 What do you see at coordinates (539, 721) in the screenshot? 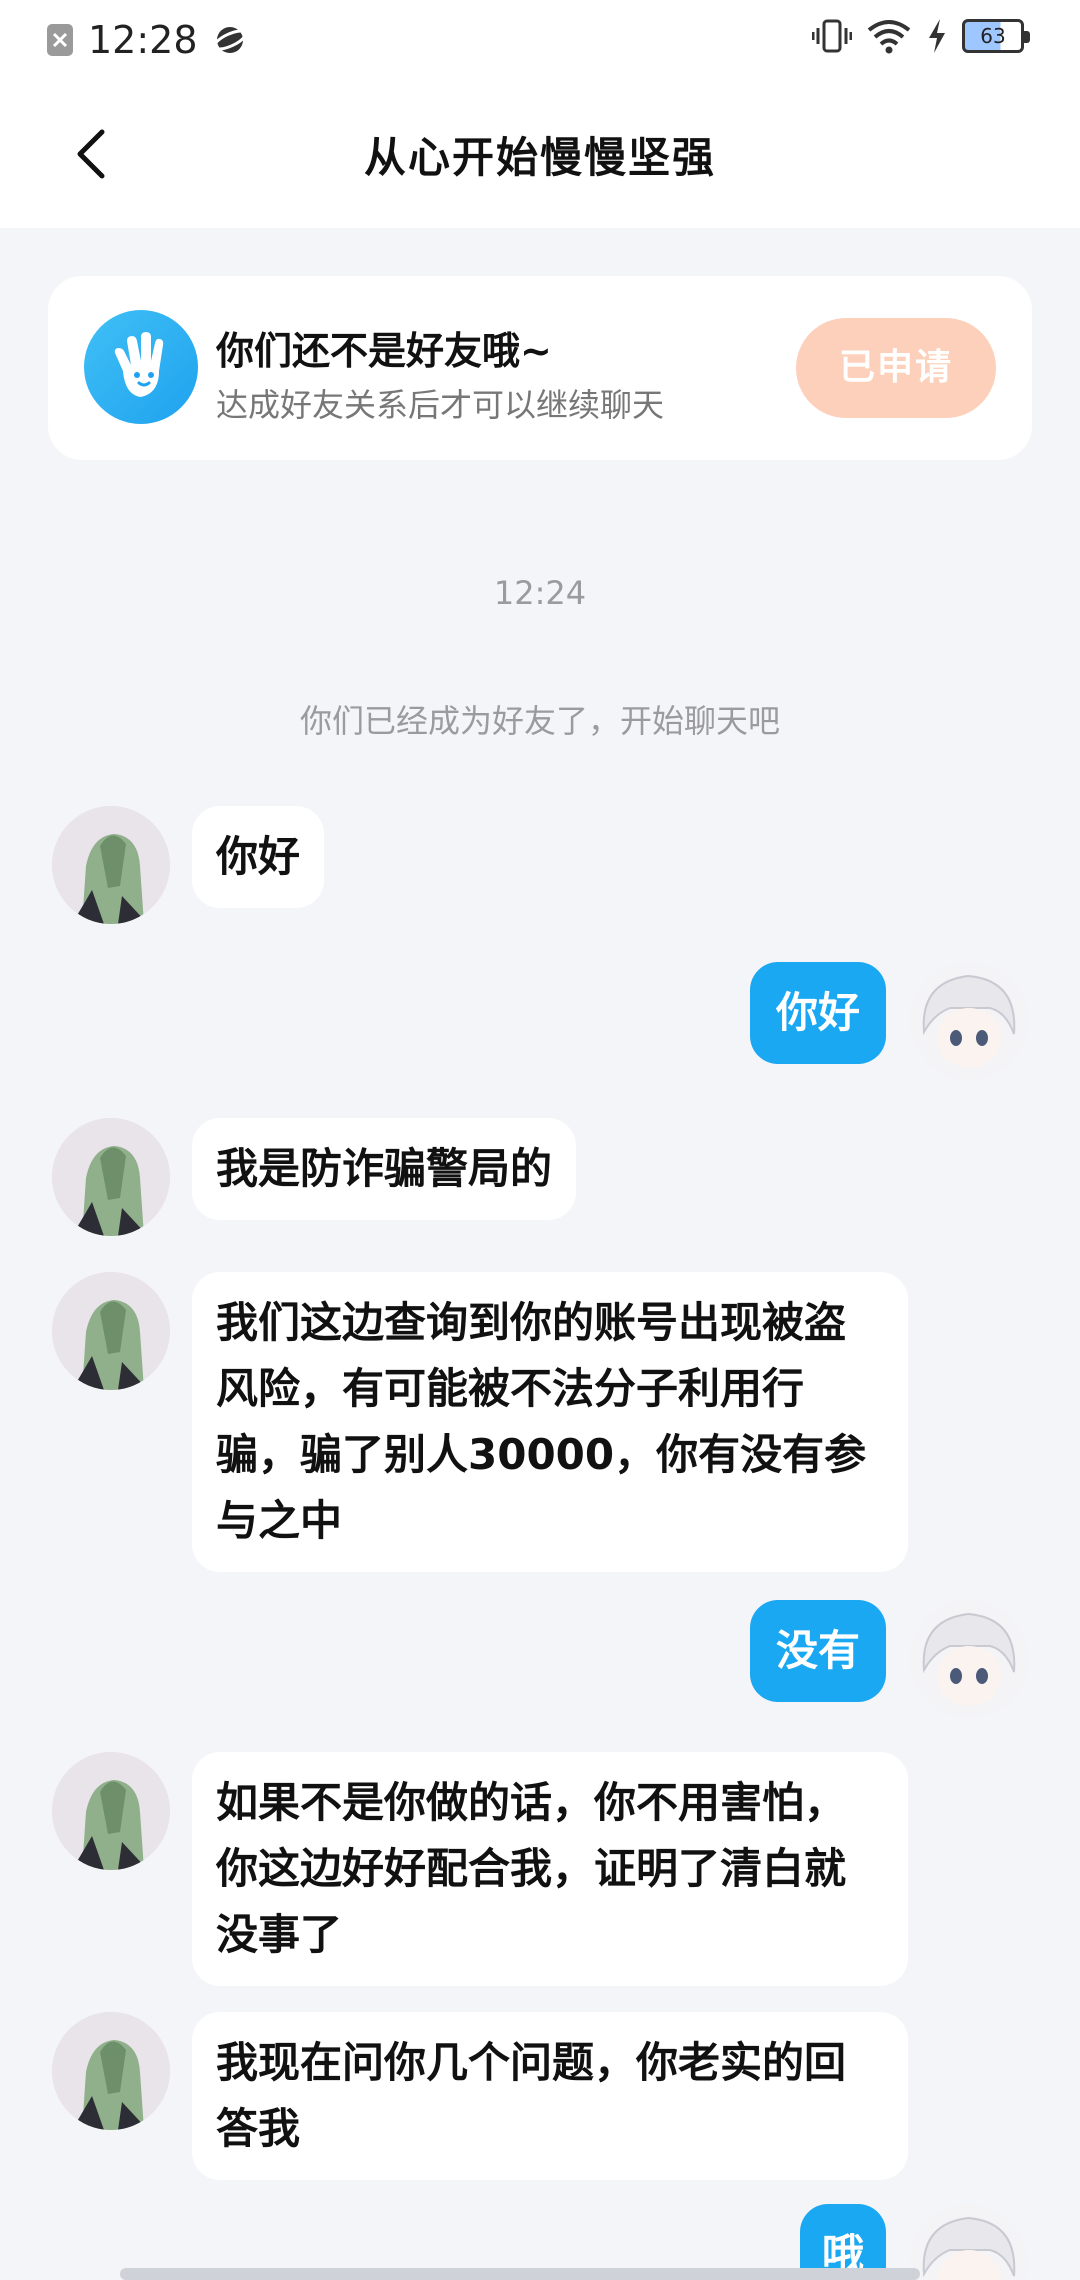
I see `system-message: 你们已经成为好友了，开始聊天吧` at bounding box center [539, 721].